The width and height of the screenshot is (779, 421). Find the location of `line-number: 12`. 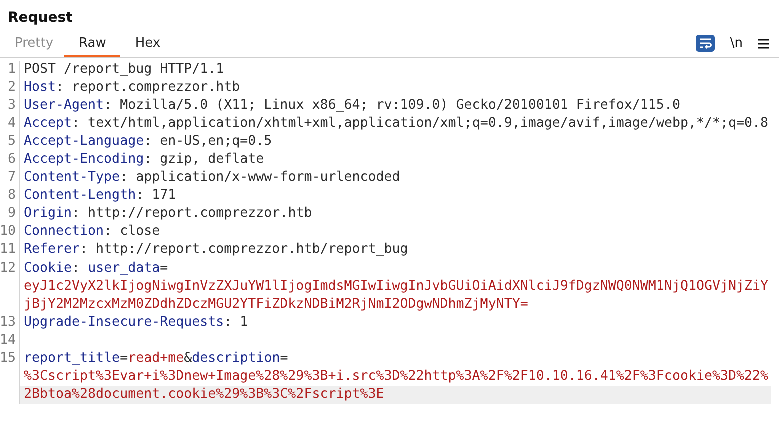

line-number: 12 is located at coordinates (10, 287).